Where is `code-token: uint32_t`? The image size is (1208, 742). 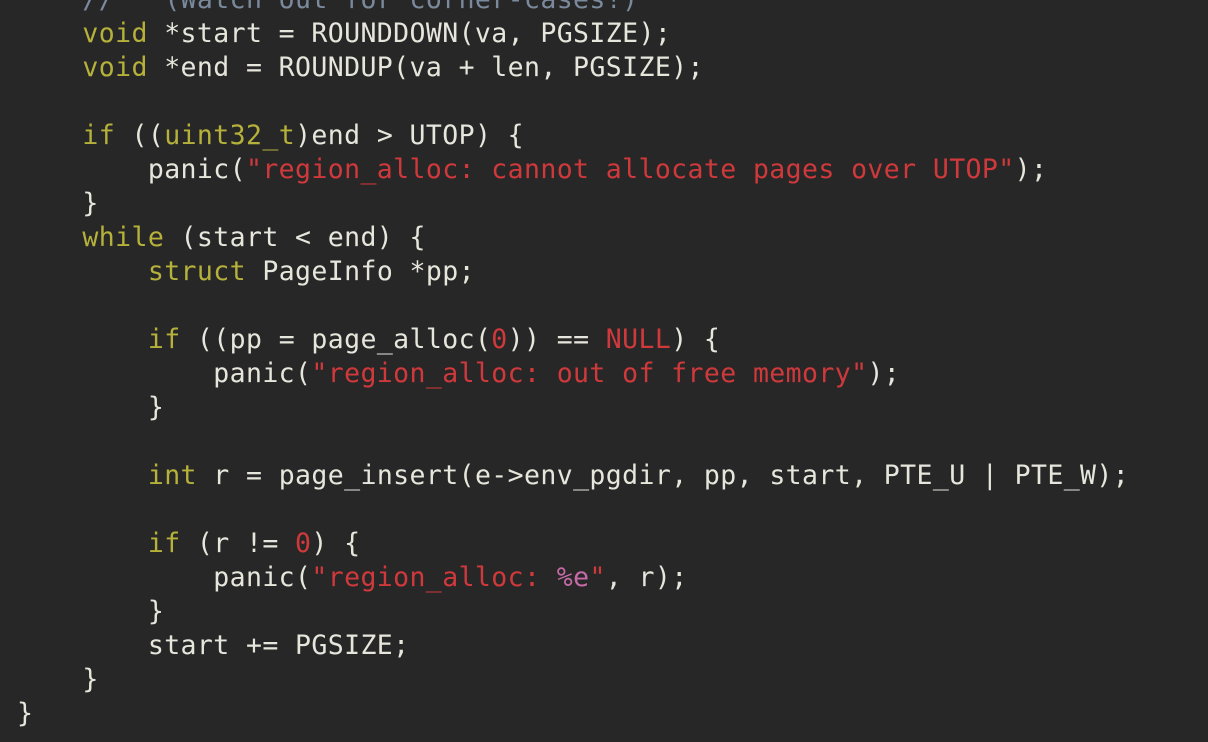 code-token: uint32_t is located at coordinates (230, 135).